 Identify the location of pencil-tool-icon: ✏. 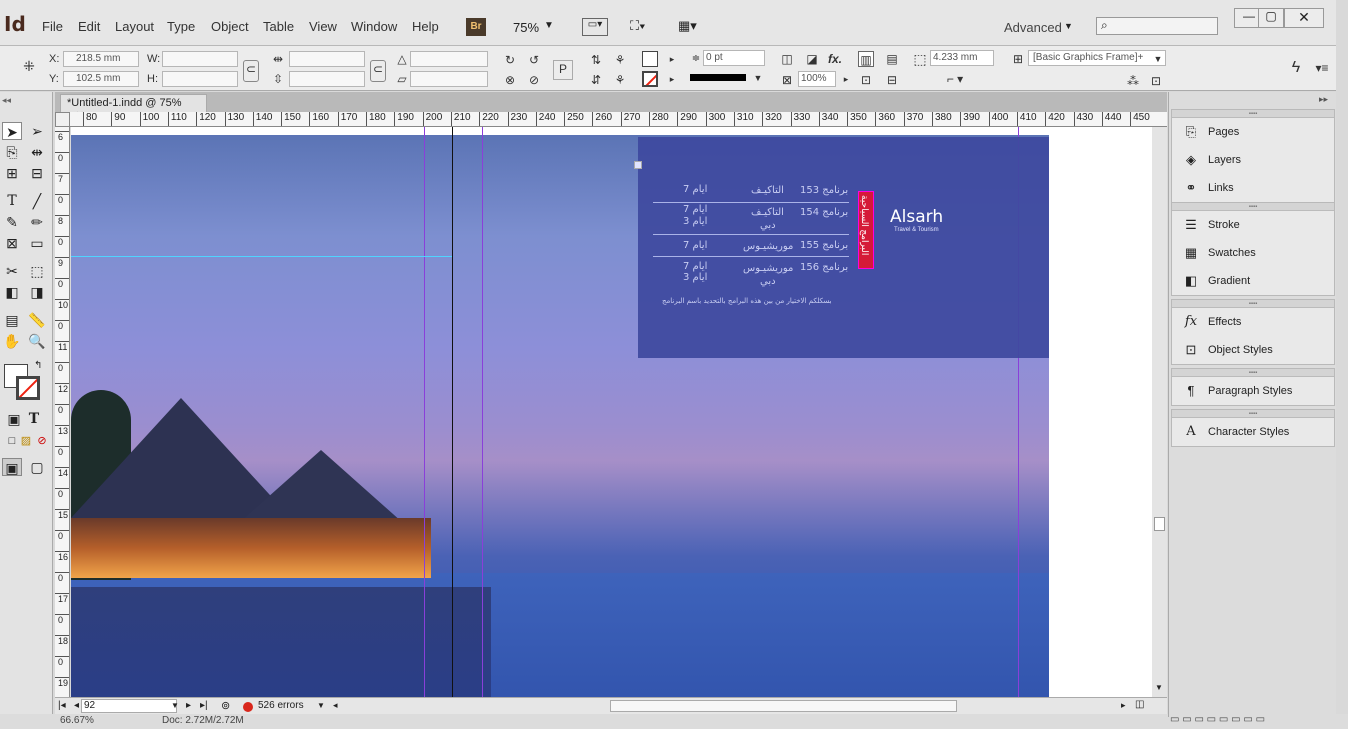
(37, 222).